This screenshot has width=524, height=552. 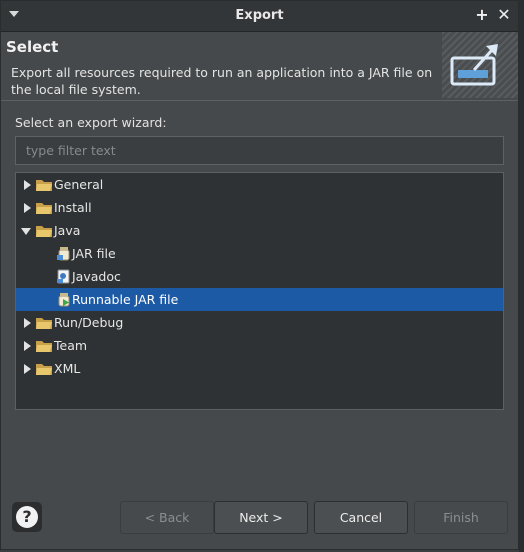 What do you see at coordinates (504, 15) in the screenshot?
I see `close-icon: ✕` at bounding box center [504, 15].